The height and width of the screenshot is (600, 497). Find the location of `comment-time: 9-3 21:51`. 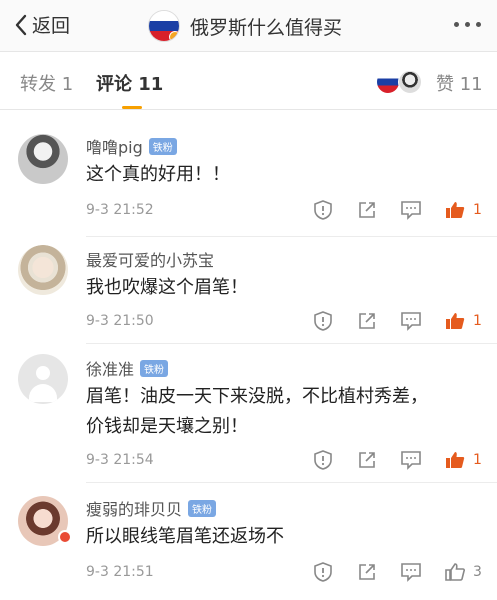

comment-time: 9-3 21:51 is located at coordinates (120, 572).